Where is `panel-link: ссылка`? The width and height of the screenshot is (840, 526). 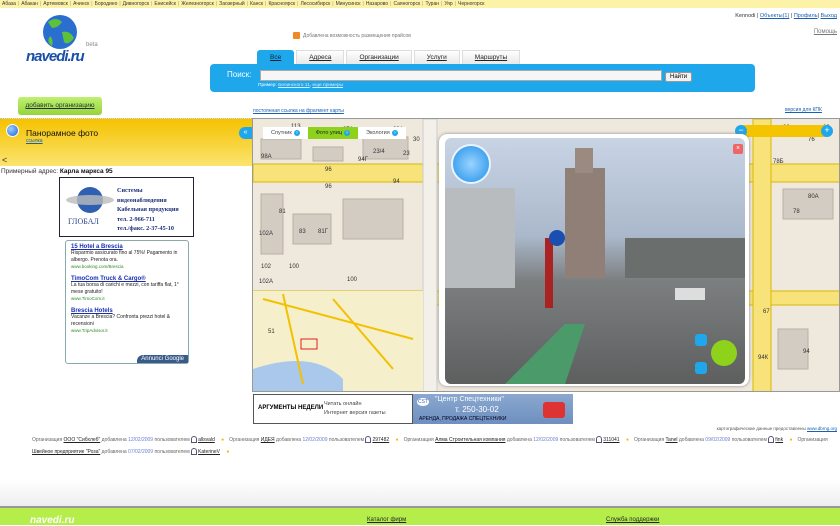
panel-link: ссылка is located at coordinates (34, 141).